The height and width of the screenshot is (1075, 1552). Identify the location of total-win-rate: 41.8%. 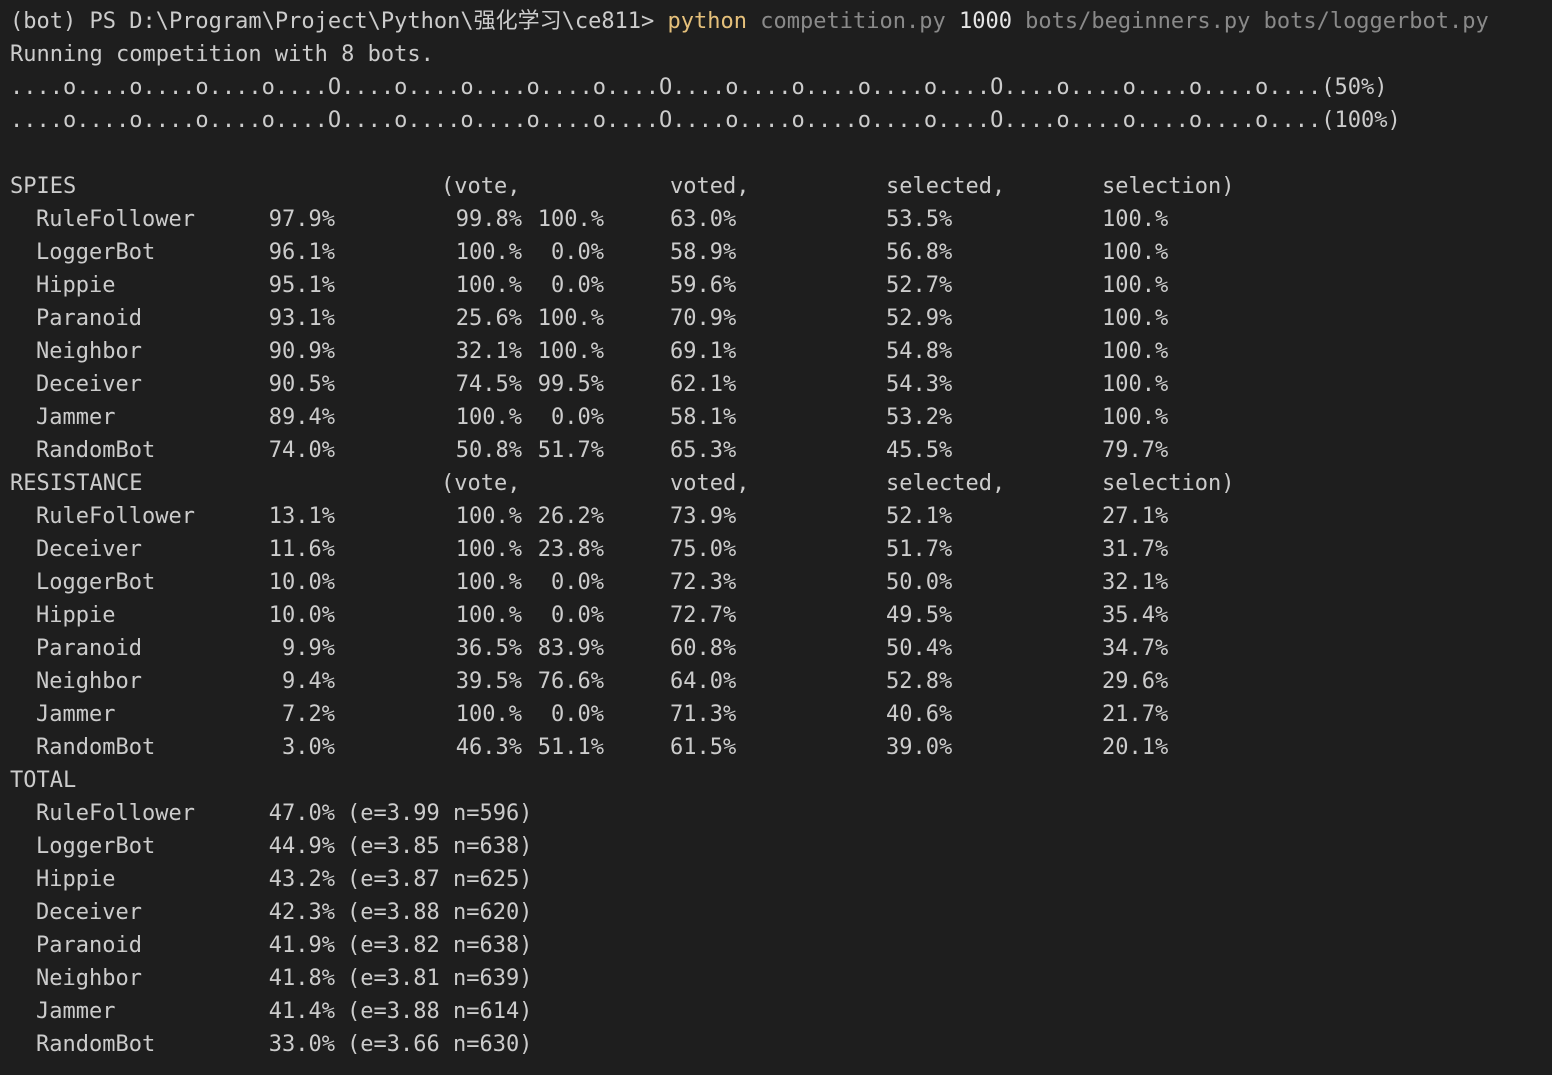
(301, 978).